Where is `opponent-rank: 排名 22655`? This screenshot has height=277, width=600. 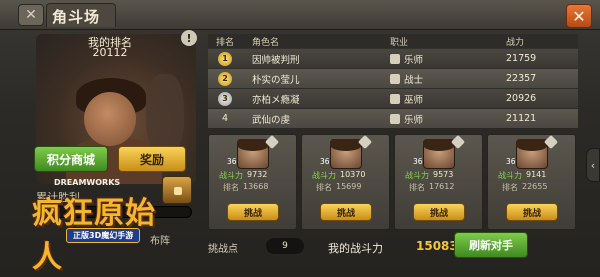 opponent-rank: 排名 22655 is located at coordinates (538, 187).